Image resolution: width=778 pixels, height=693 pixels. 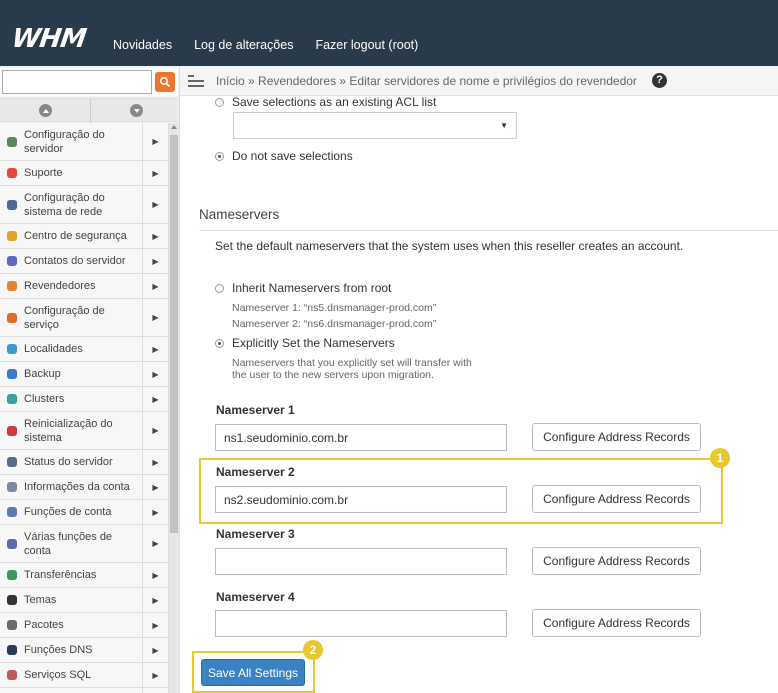 What do you see at coordinates (84, 349) in the screenshot?
I see `sidebar-item: Localidades ▶` at bounding box center [84, 349].